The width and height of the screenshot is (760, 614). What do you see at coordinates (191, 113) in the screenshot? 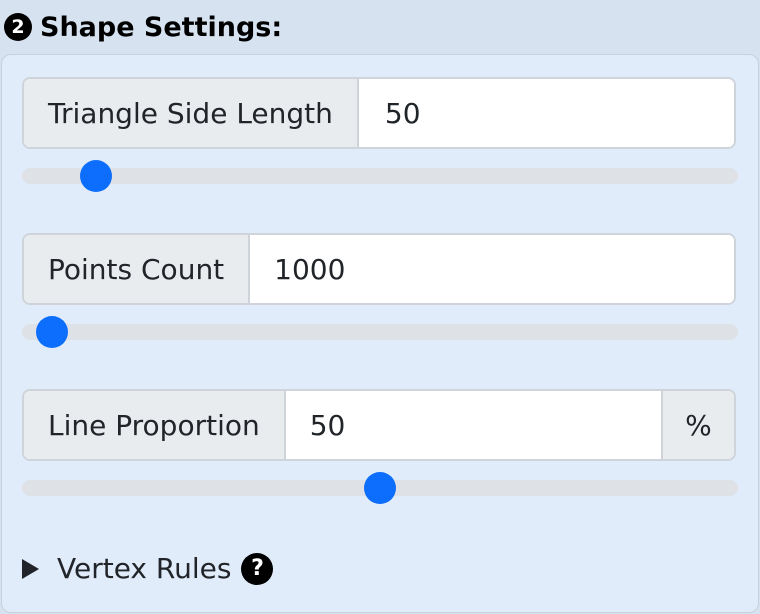
I see `triangle-side-length-label: Triangle Side Length` at bounding box center [191, 113].